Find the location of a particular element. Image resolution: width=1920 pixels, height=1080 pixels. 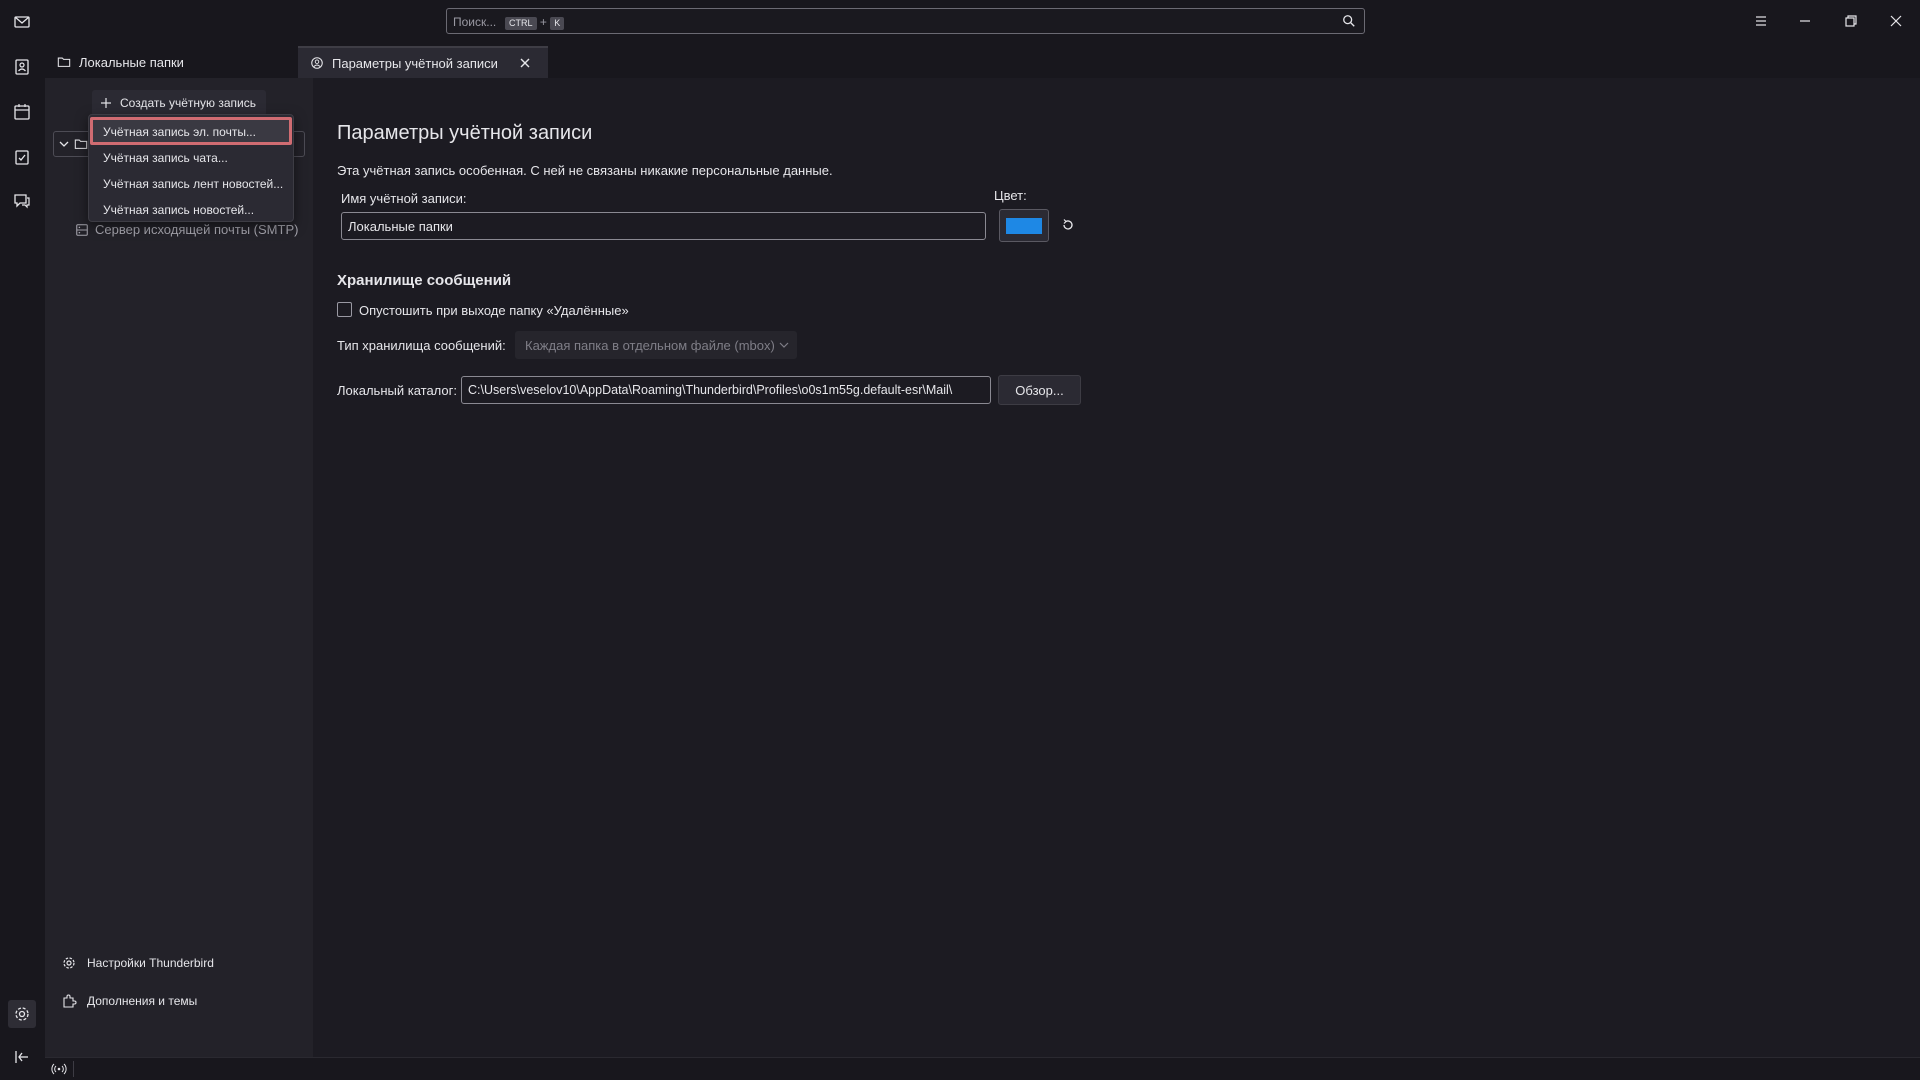

collapse-arrow-icon is located at coordinates (21, 1057).